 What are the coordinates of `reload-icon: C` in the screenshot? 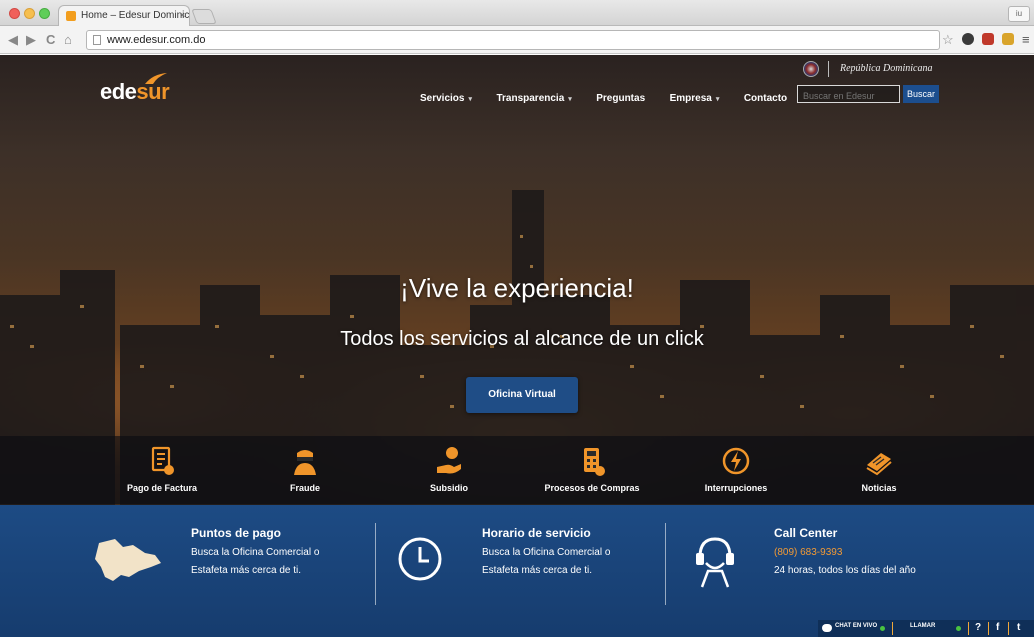 It's located at (50, 39).